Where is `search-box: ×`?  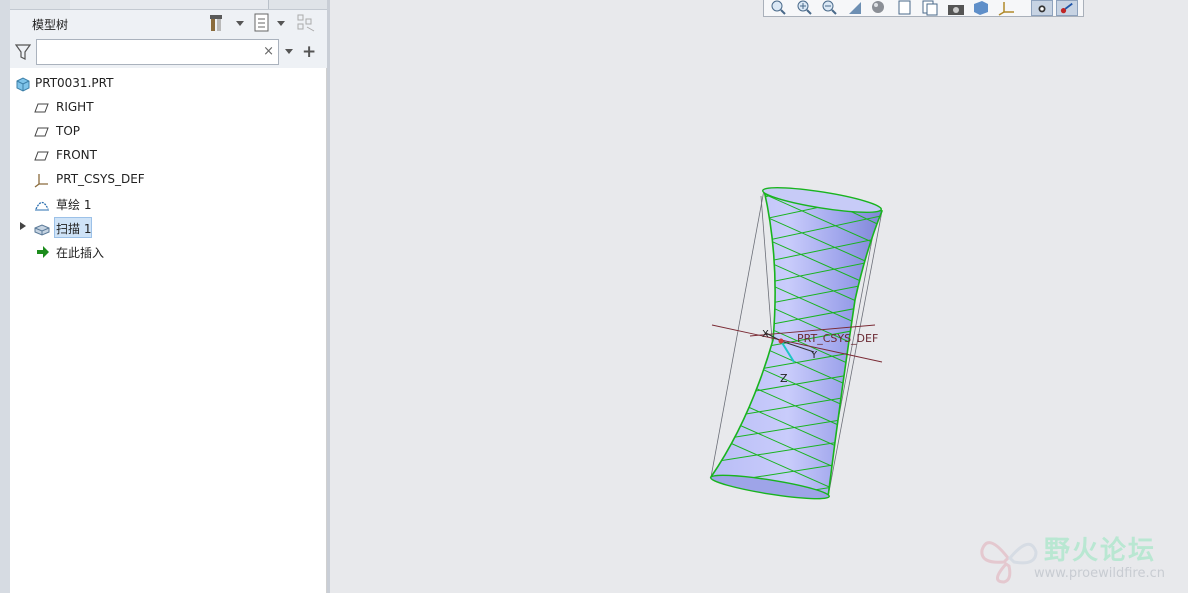
search-box: × is located at coordinates (157, 52).